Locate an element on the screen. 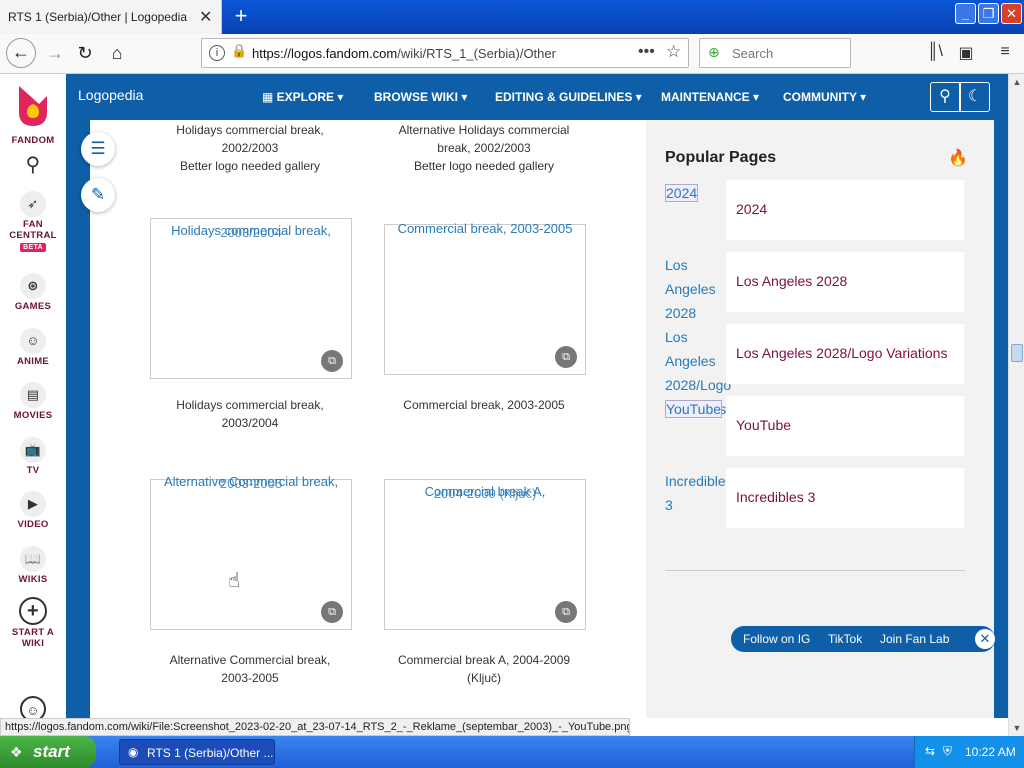  rail-account: ☺ is located at coordinates (33, 707).